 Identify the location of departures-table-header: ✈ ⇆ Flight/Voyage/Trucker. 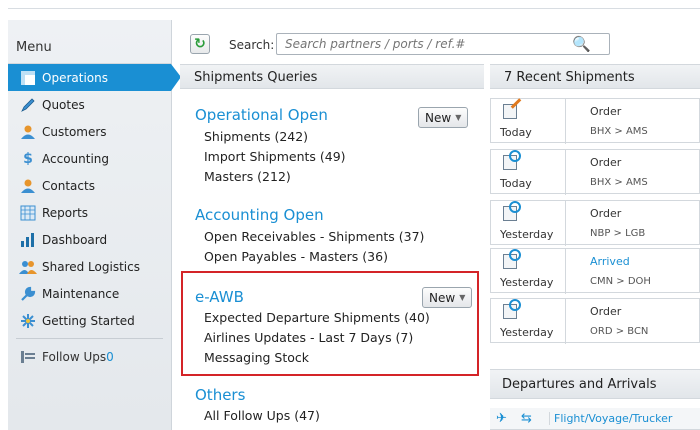
(595, 419).